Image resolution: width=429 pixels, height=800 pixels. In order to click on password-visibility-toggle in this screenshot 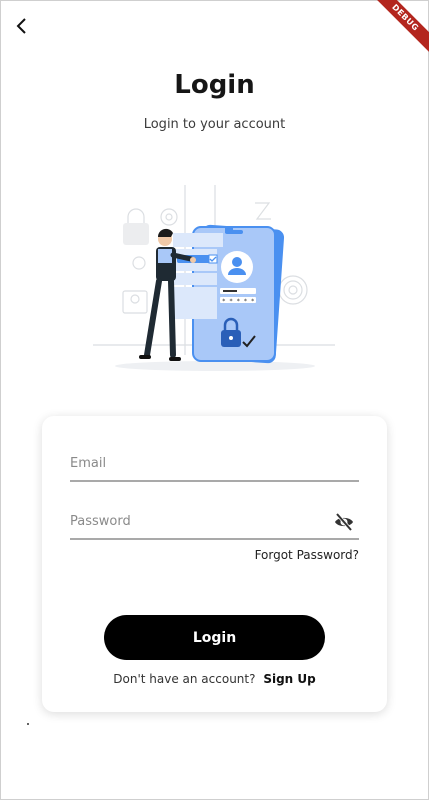, I will do `click(344, 522)`.